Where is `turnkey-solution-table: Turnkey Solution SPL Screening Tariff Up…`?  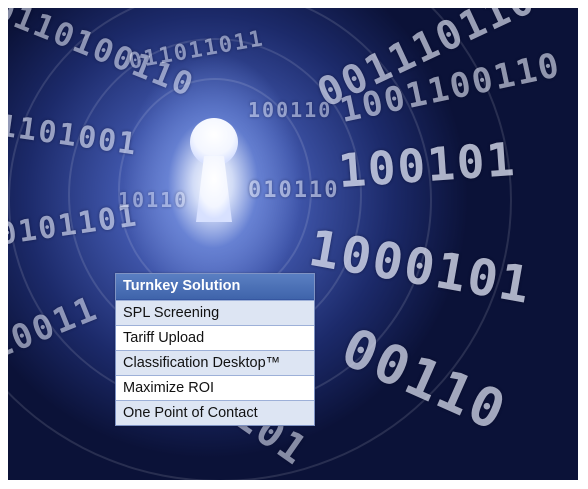 turnkey-solution-table: Turnkey Solution SPL Screening Tariff Up… is located at coordinates (215, 349).